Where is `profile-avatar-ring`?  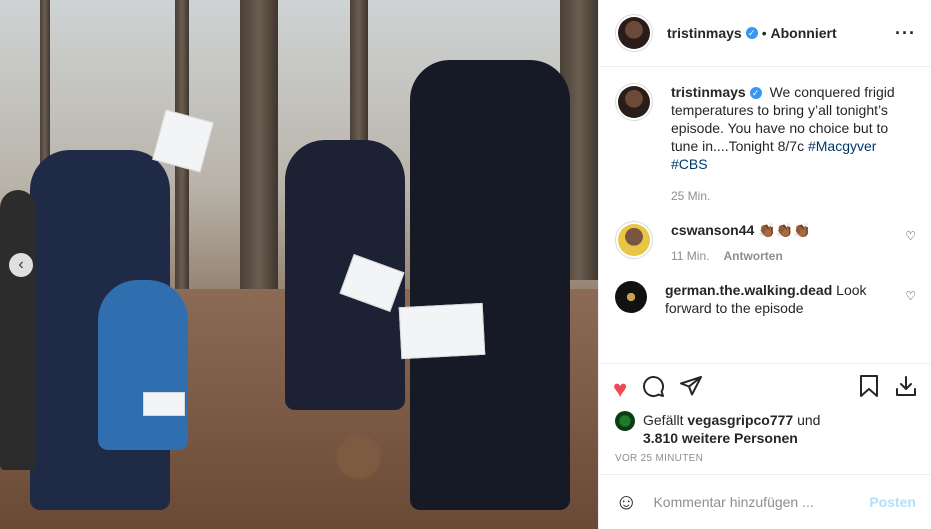
profile-avatar-ring is located at coordinates (634, 33).